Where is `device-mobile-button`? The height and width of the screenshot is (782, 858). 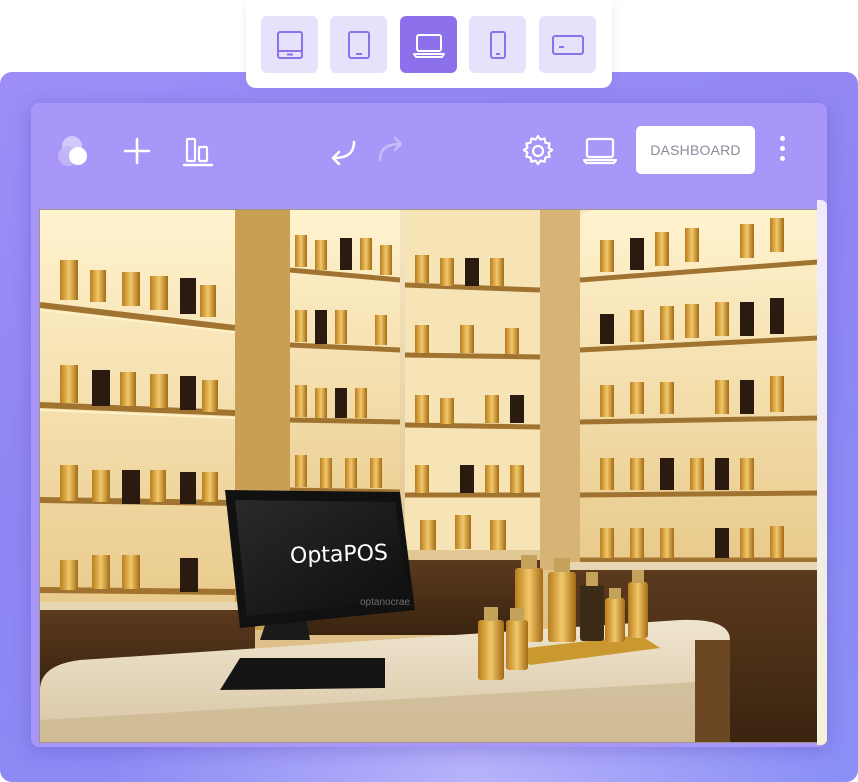 device-mobile-button is located at coordinates (497, 44).